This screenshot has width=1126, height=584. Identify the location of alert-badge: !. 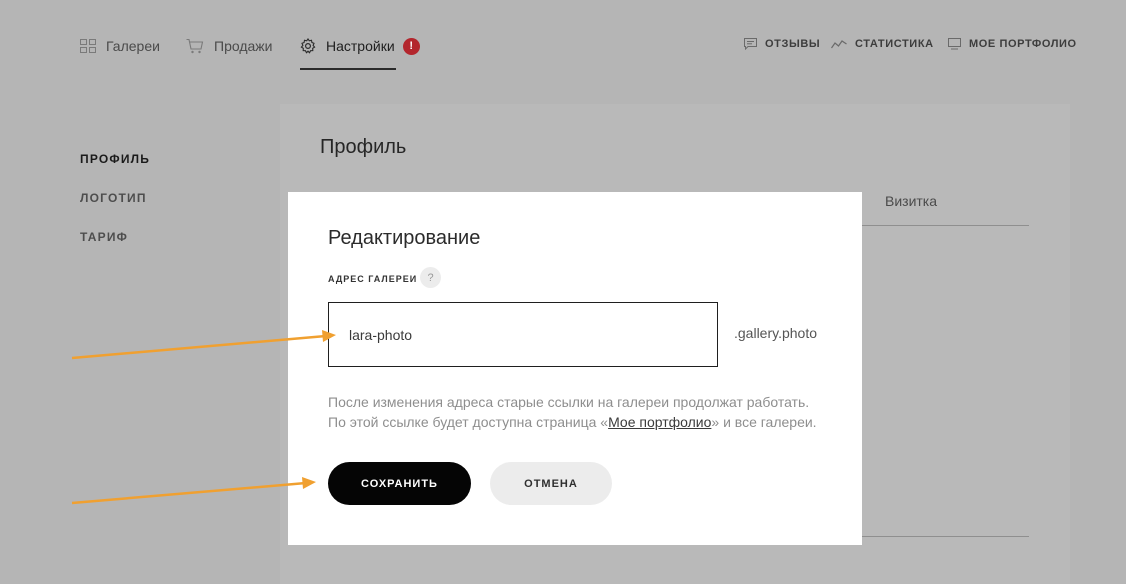
(411, 46).